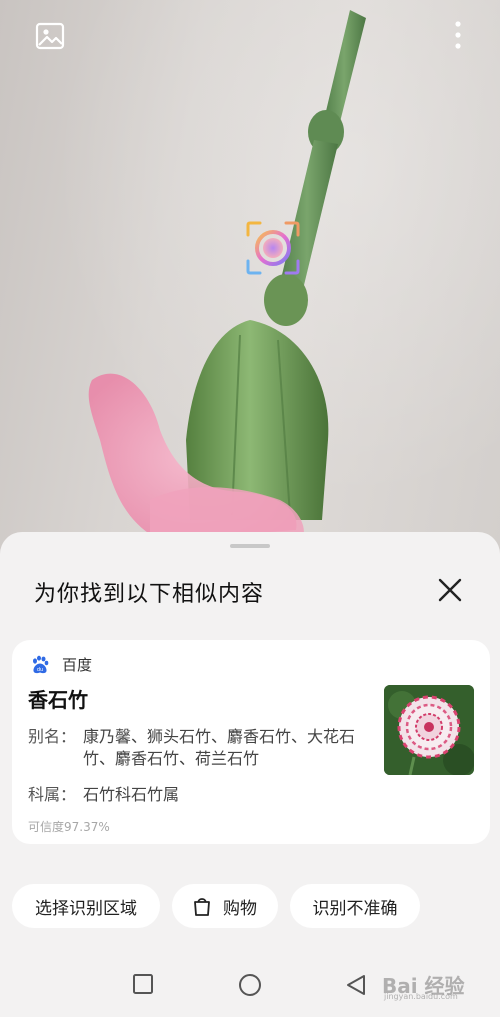 The width and height of the screenshot is (500, 1017). I want to click on alias-label: 别名：, so click(52, 736).